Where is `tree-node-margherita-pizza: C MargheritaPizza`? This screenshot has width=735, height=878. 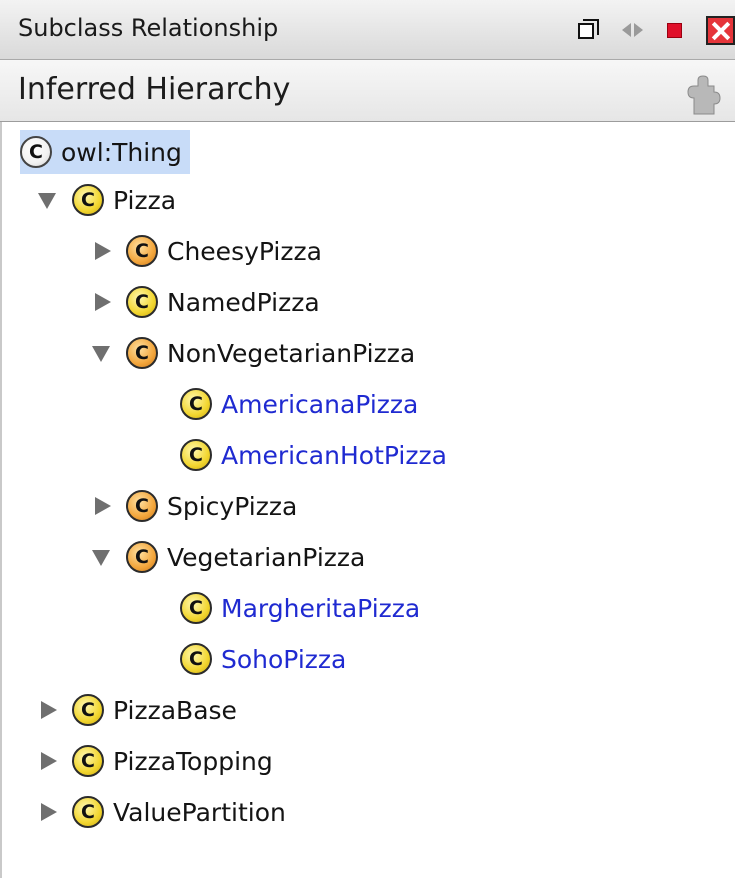 tree-node-margherita-pizza: C MargheritaPizza is located at coordinates (282, 608).